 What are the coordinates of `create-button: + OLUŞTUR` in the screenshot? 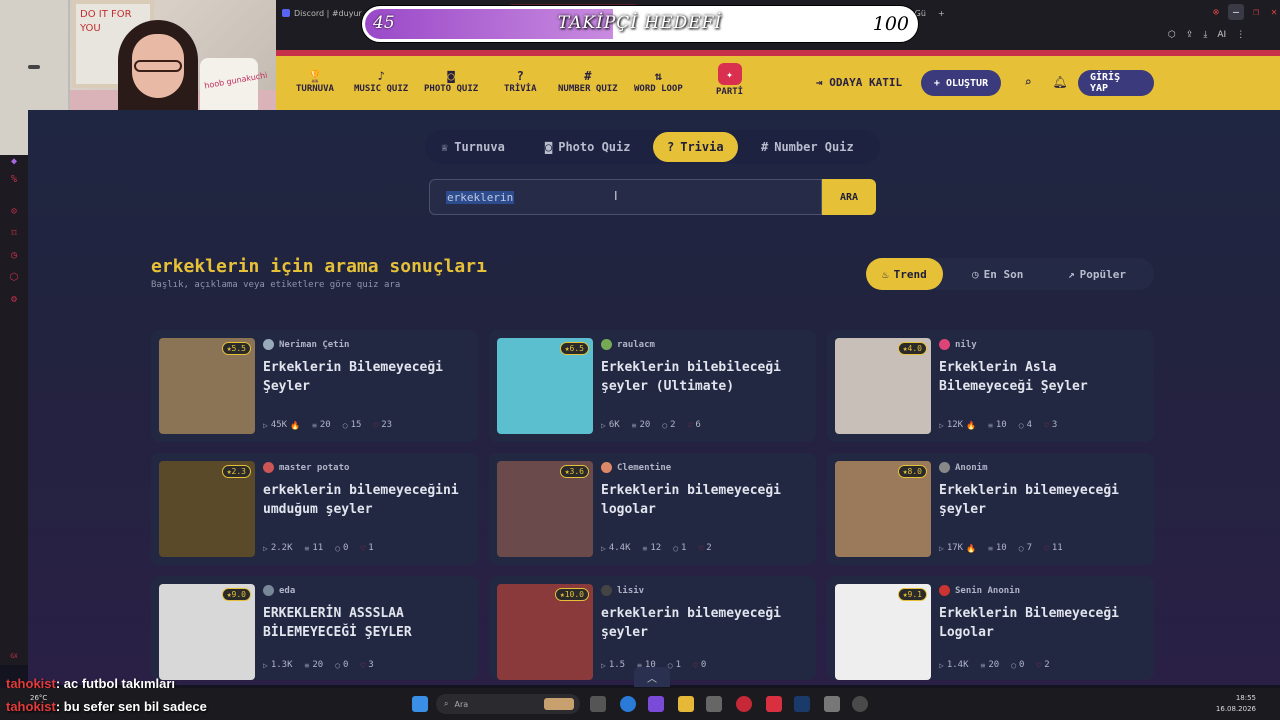 It's located at (961, 83).